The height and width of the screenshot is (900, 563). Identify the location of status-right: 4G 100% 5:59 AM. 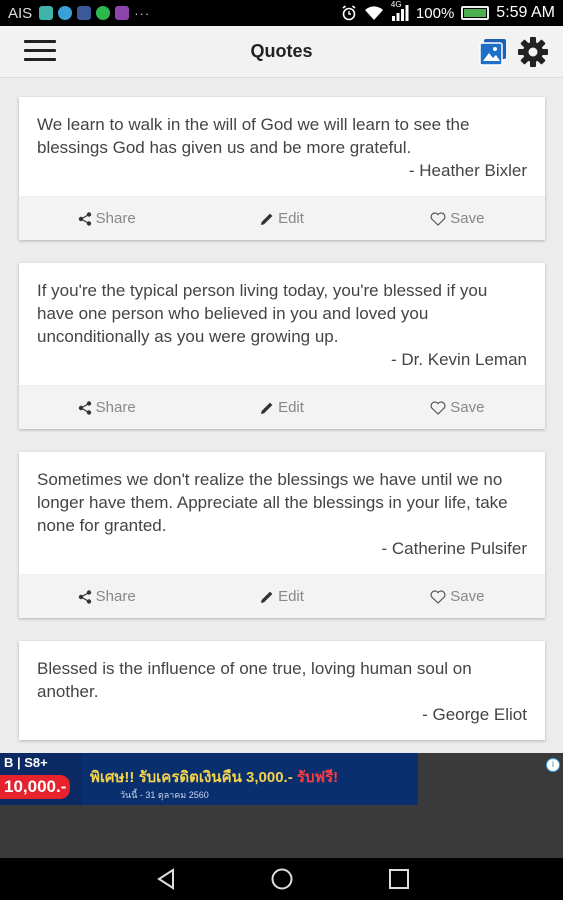
(448, 11).